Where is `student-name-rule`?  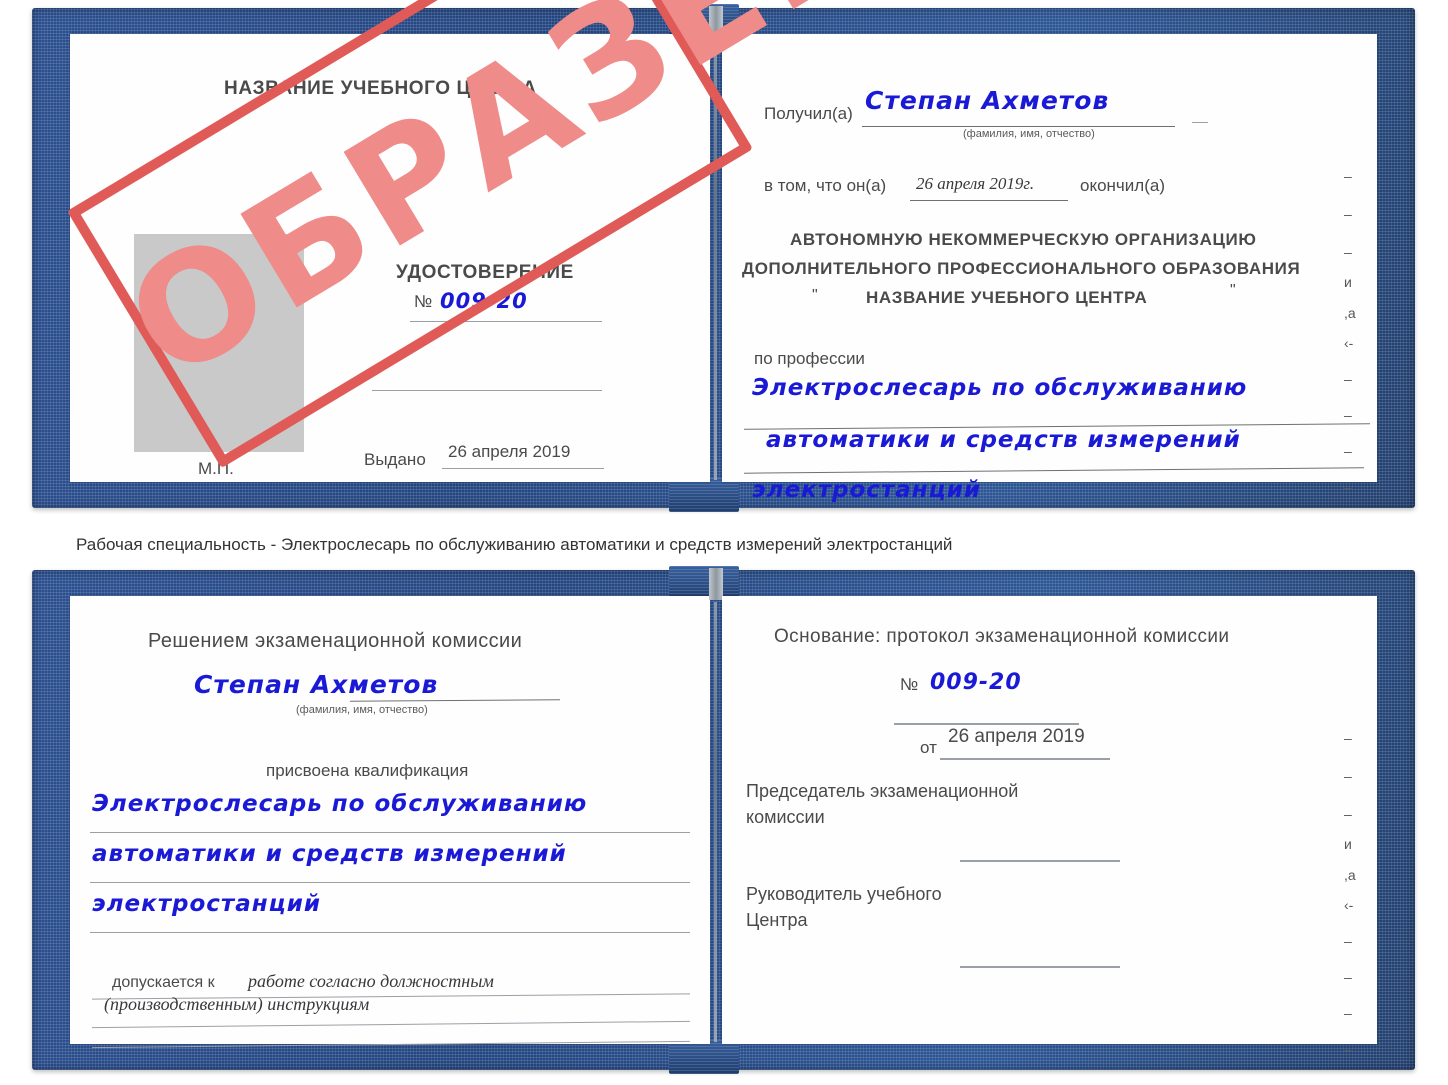
student-name-rule is located at coordinates (455, 700).